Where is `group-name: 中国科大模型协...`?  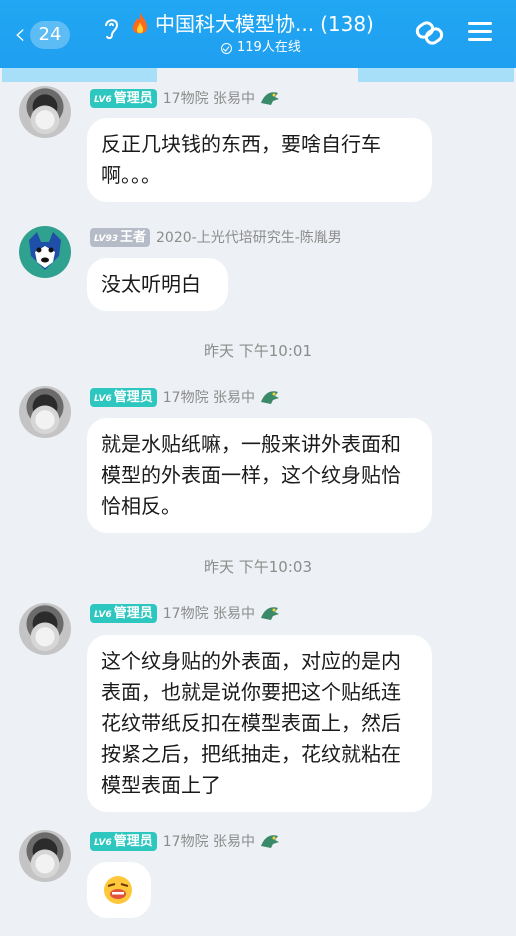 group-name: 中国科大模型协... is located at coordinates (235, 24).